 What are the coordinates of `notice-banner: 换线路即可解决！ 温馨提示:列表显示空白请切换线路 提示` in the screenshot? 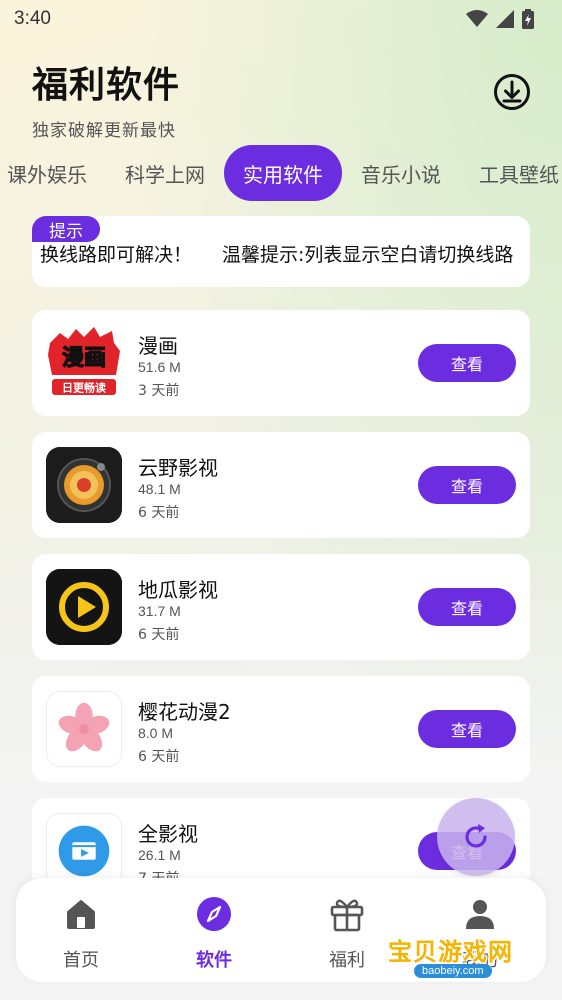 It's located at (281, 251).